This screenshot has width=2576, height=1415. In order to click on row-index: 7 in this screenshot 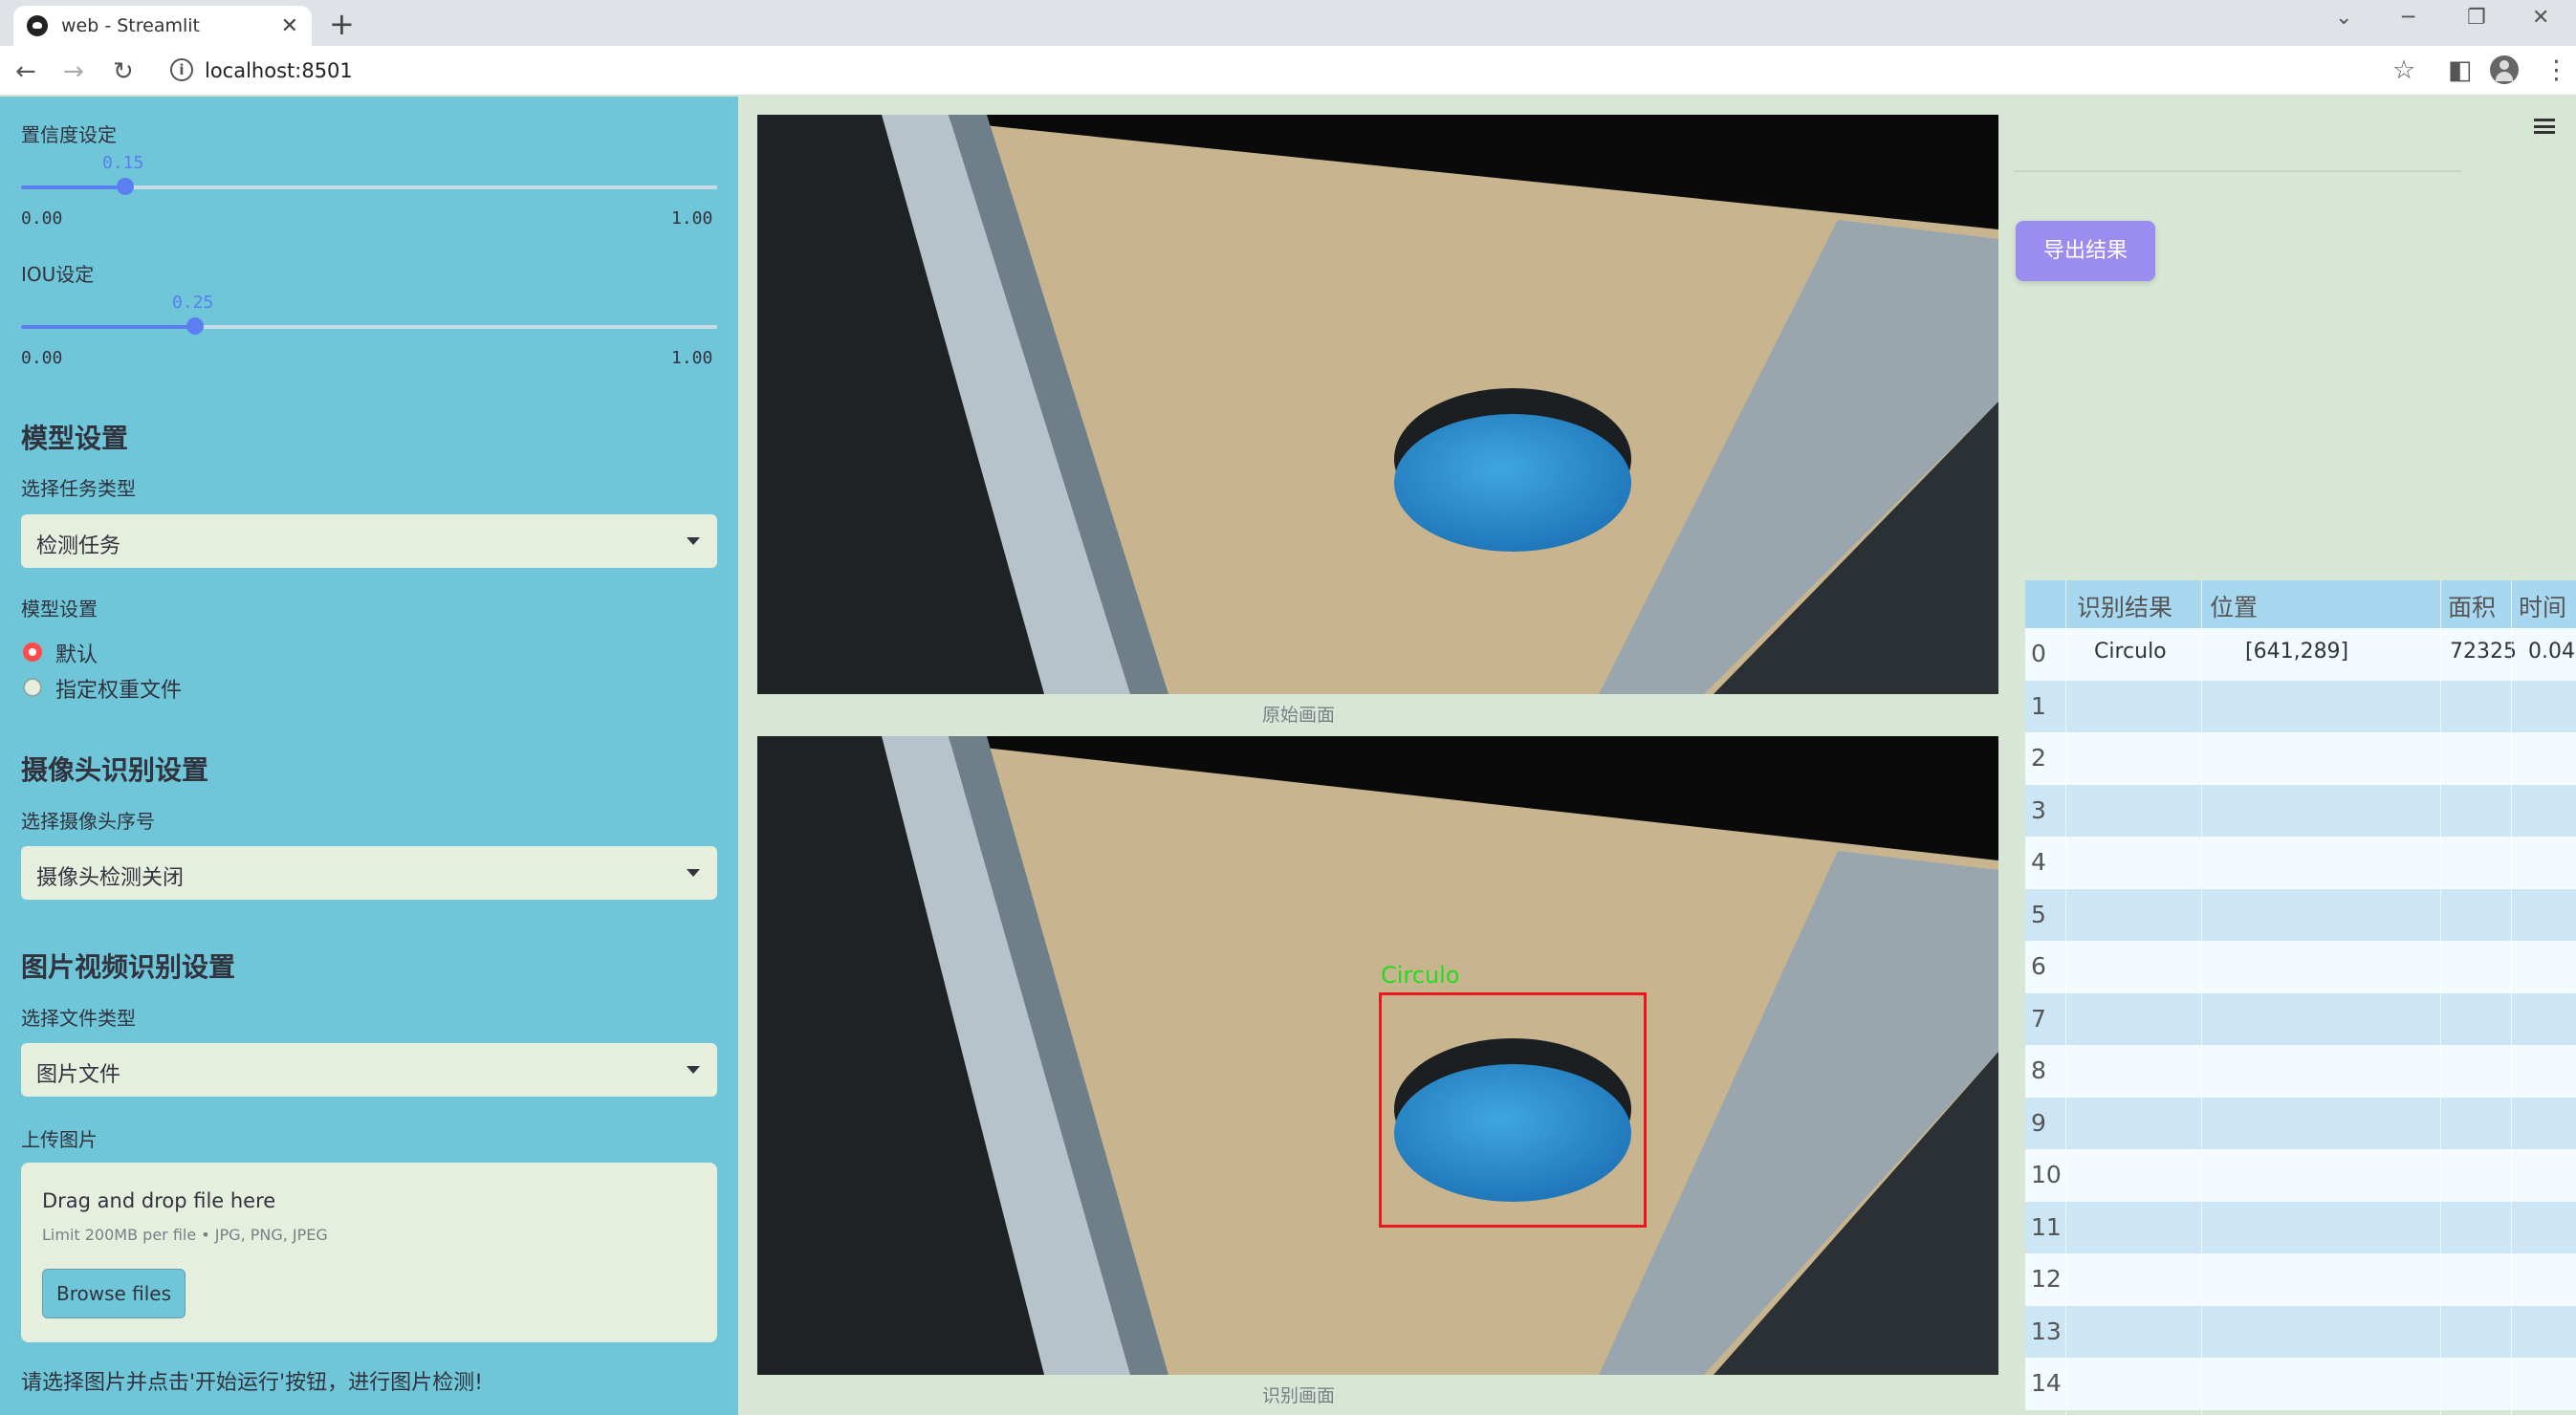, I will do `click(2039, 1019)`.